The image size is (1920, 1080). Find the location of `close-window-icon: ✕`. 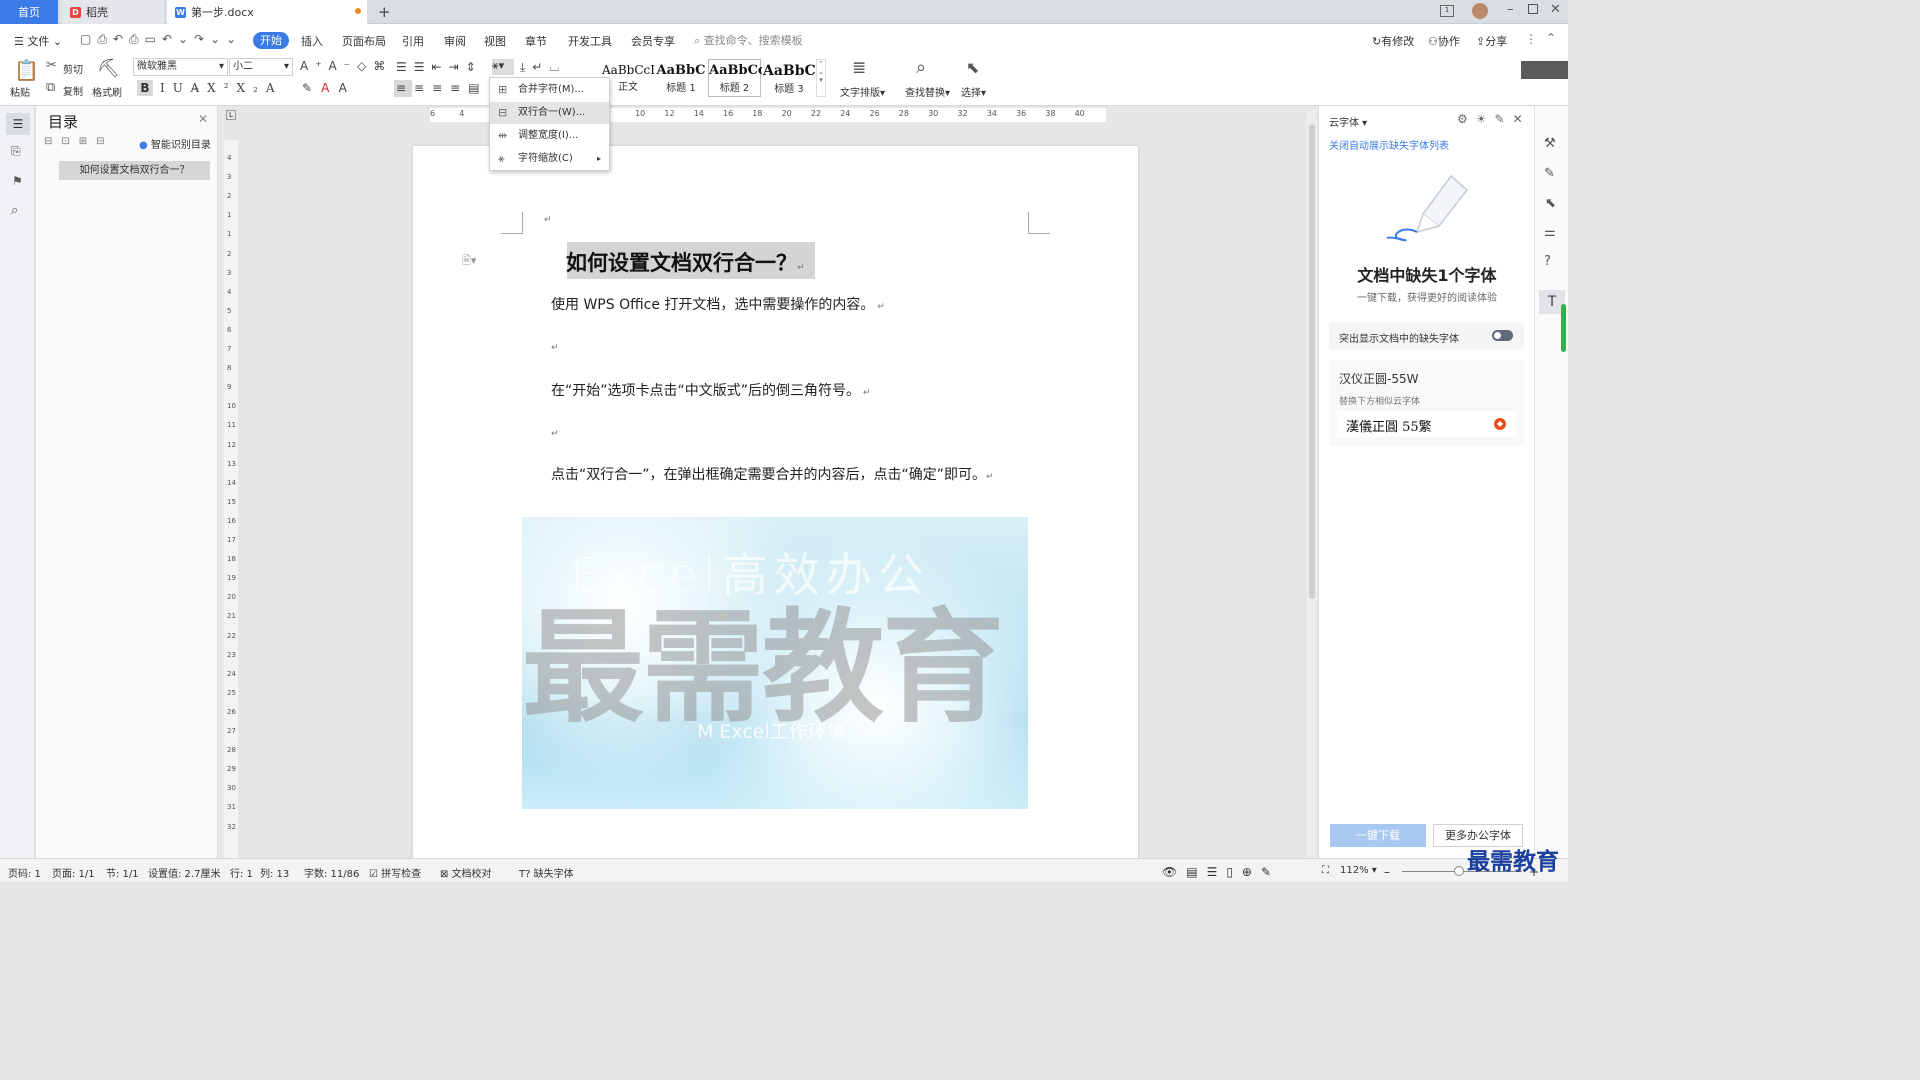

close-window-icon: ✕ is located at coordinates (1555, 9).